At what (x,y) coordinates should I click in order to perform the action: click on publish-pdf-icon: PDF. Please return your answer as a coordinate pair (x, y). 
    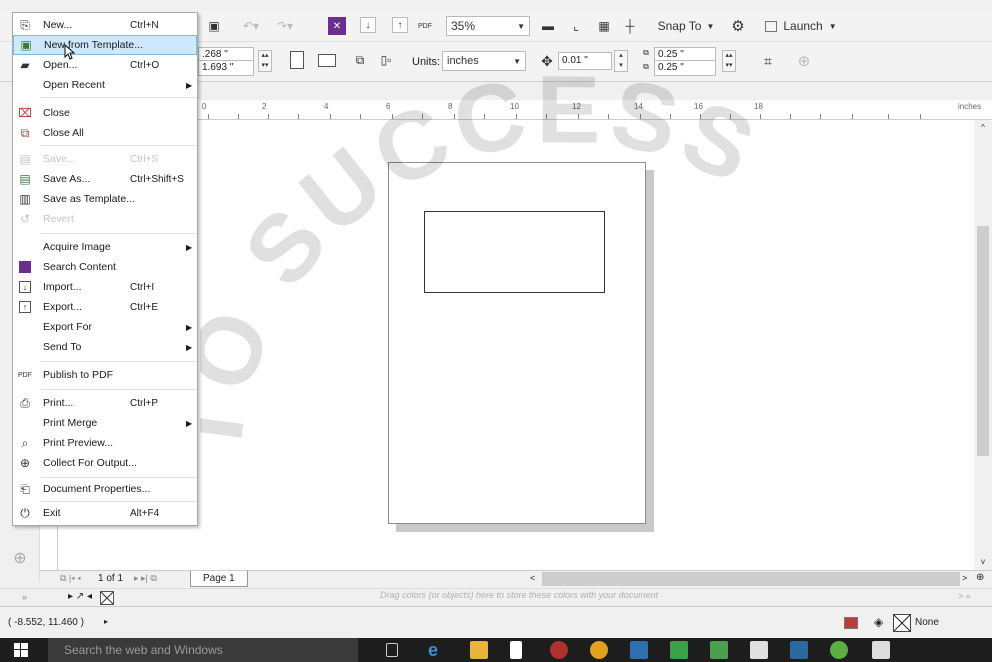
    Looking at the image, I should click on (425, 26).